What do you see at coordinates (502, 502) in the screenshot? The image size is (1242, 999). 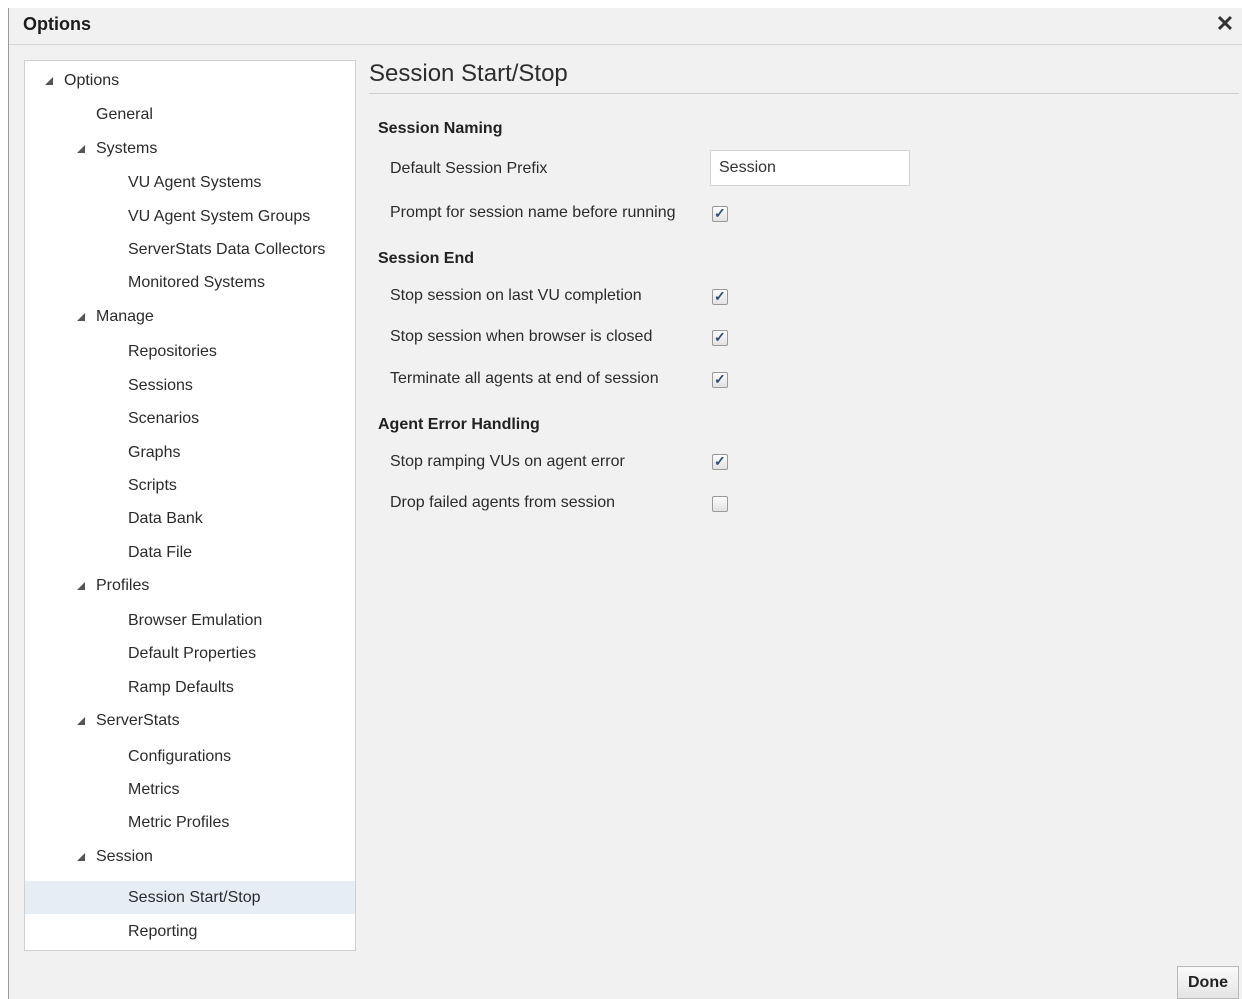 I see `drop-failed-agents-label: Drop failed agents from session` at bounding box center [502, 502].